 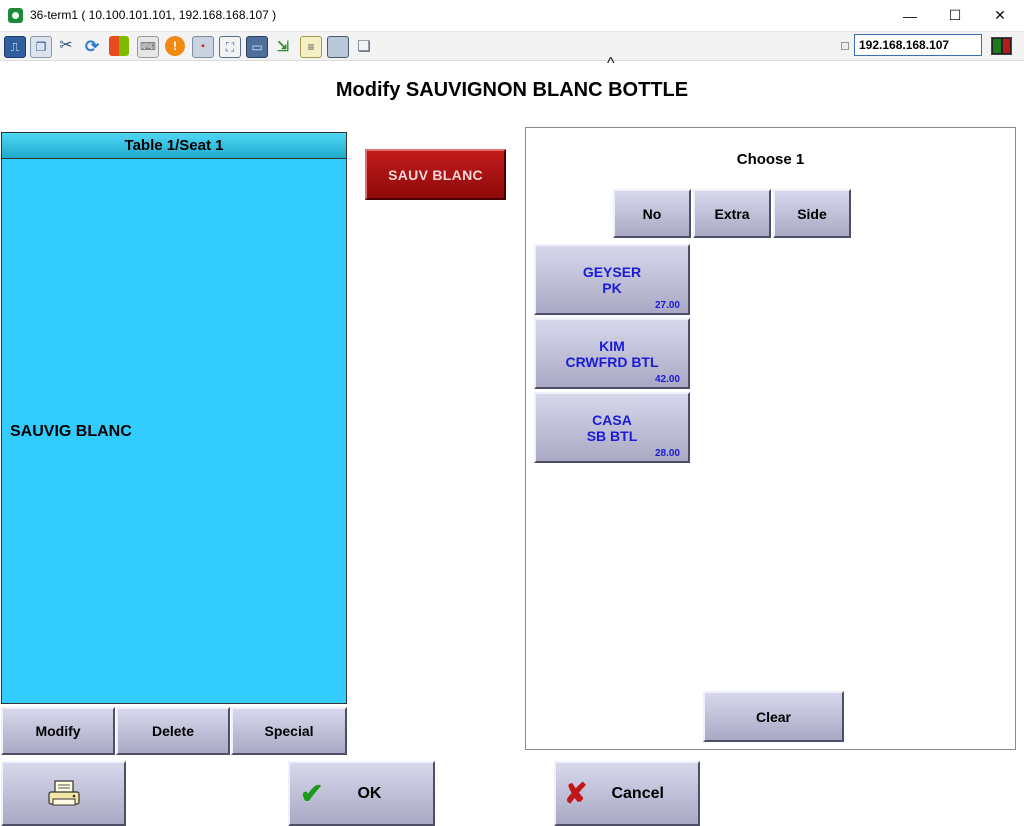 What do you see at coordinates (71, 432) in the screenshot?
I see `order-item: SAUVIG BLANC` at bounding box center [71, 432].